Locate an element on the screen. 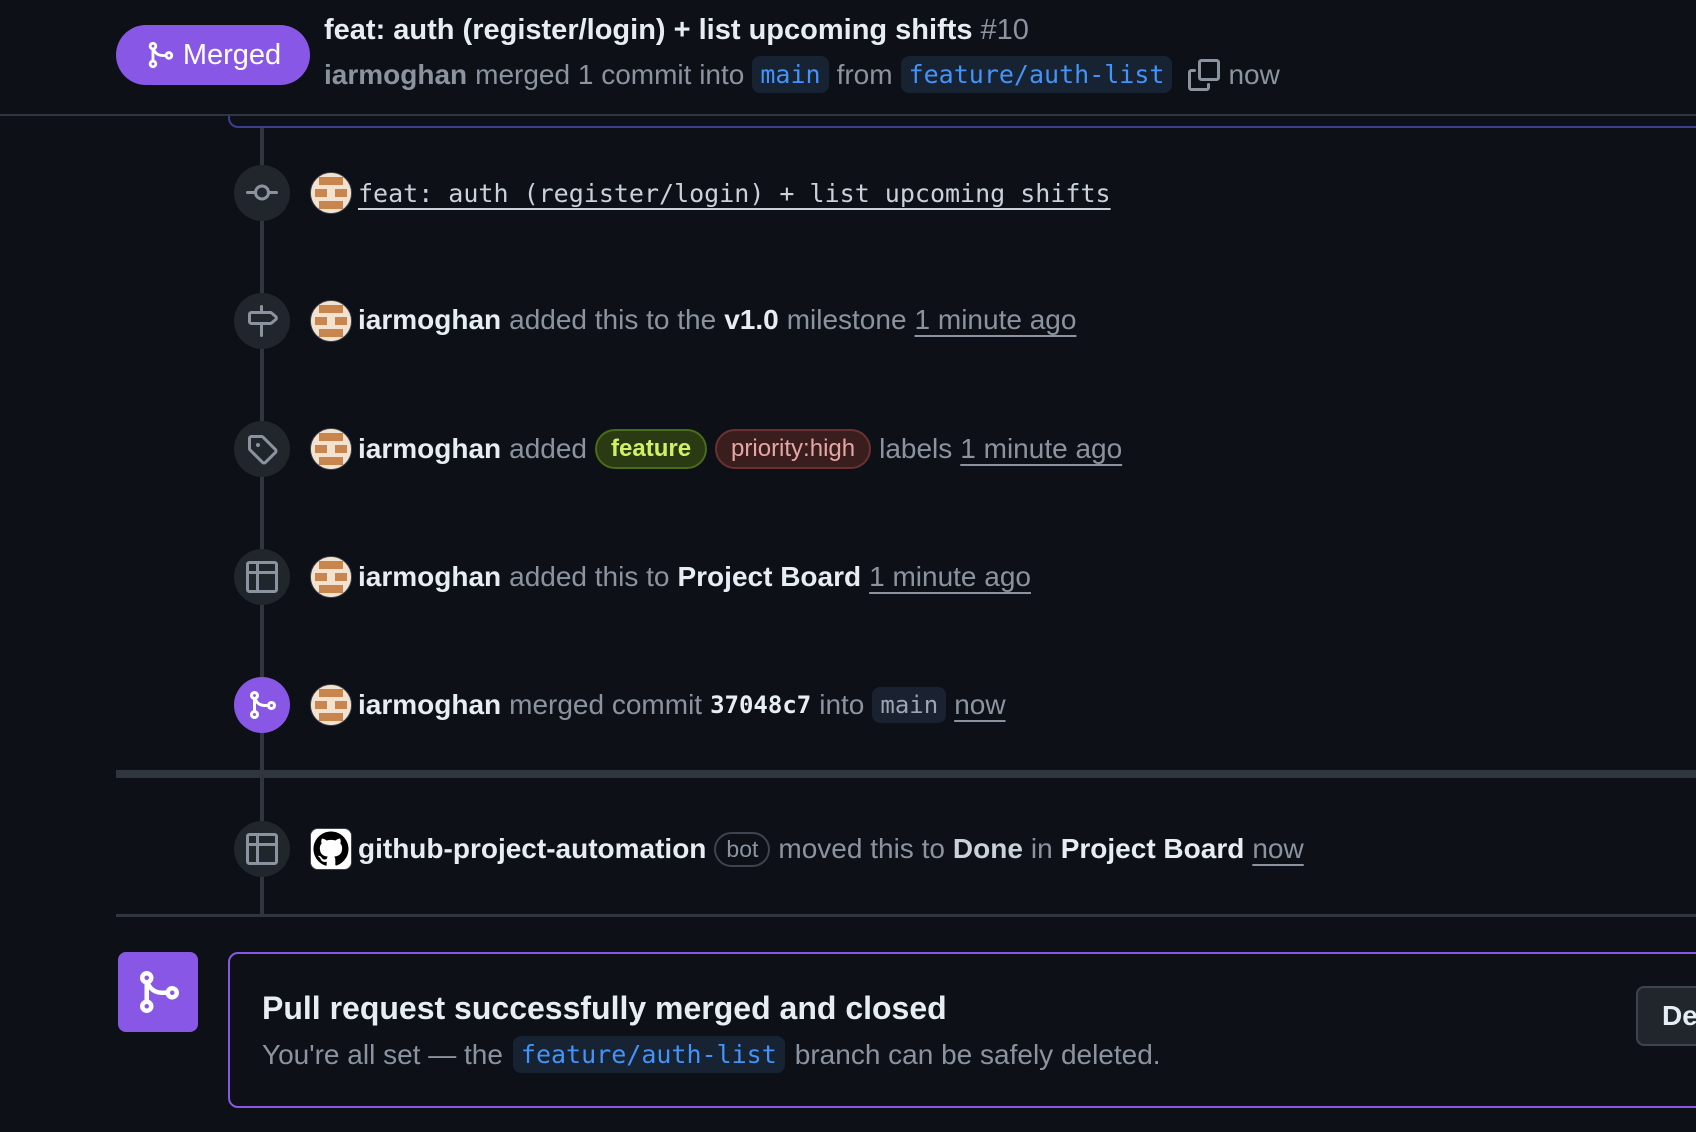 The image size is (1696, 1132). github-icon is located at coordinates (331, 849).